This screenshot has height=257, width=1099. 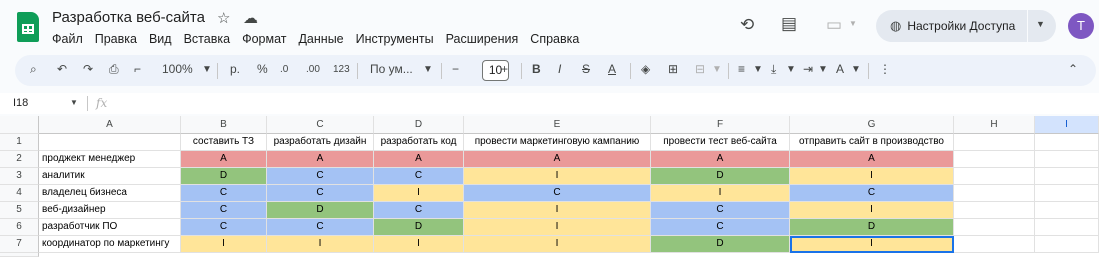 What do you see at coordinates (773, 69) in the screenshot?
I see `align-vertical-icon: ⤓` at bounding box center [773, 69].